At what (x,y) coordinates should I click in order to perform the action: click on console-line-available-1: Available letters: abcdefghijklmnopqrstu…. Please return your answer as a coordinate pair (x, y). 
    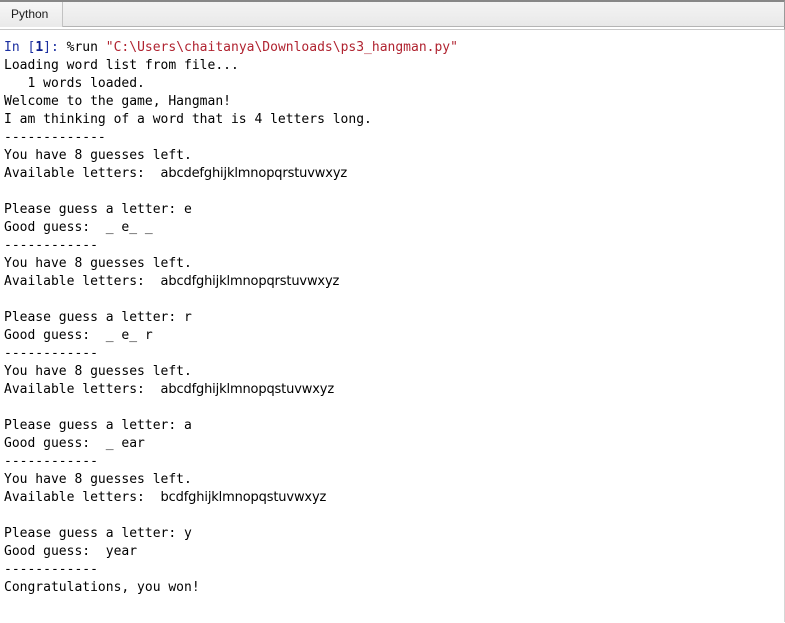
    Looking at the image, I should click on (394, 174).